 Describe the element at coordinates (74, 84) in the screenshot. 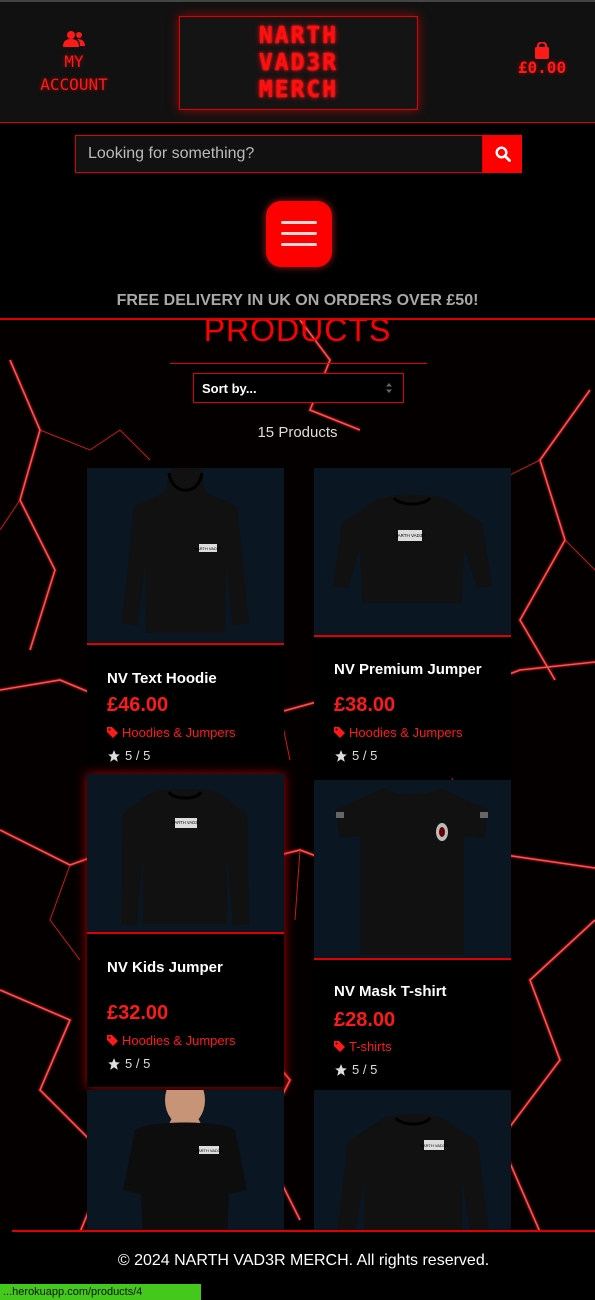

I see `account-label-line2: ACCOUNT` at that location.